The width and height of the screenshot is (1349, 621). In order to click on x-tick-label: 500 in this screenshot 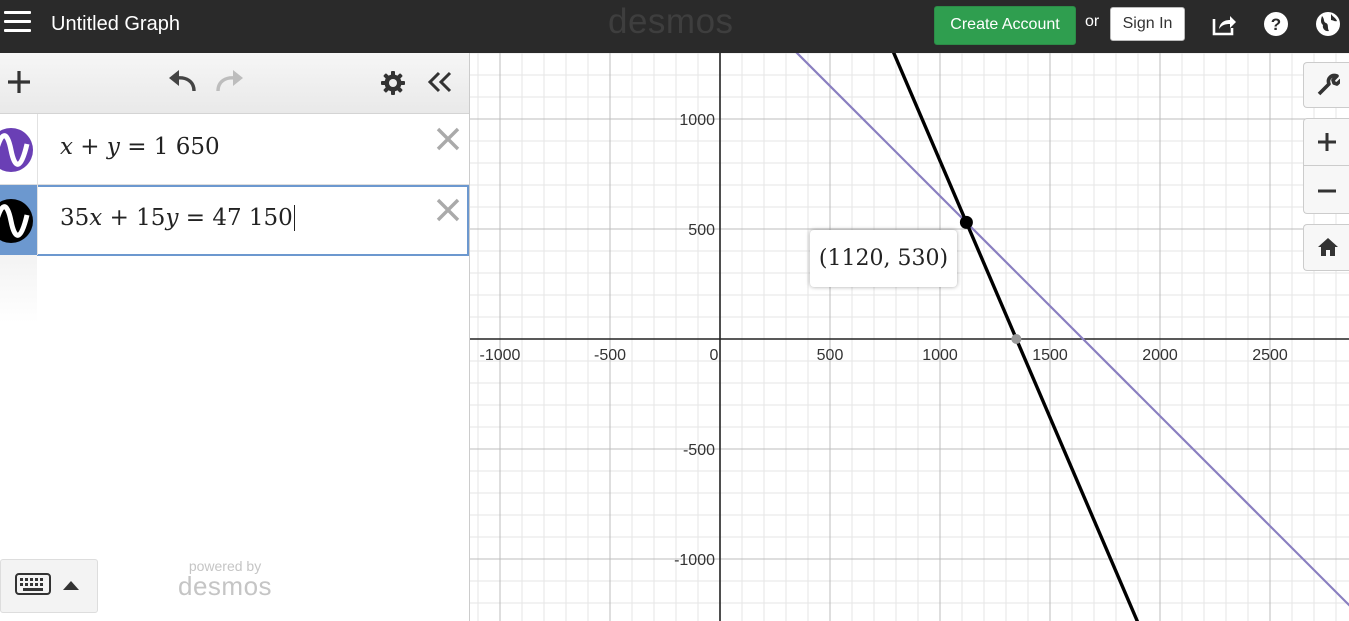, I will do `click(830, 355)`.